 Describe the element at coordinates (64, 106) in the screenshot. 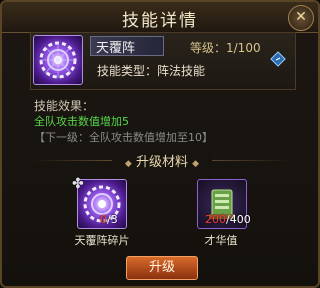

I see `effect-heading: 技能效果：` at that location.